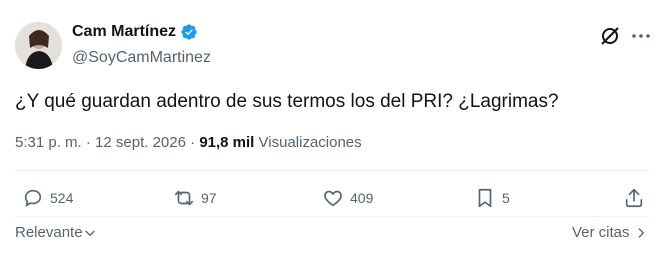 This screenshot has height=258, width=666. I want to click on sort-label: Relevante, so click(49, 232).